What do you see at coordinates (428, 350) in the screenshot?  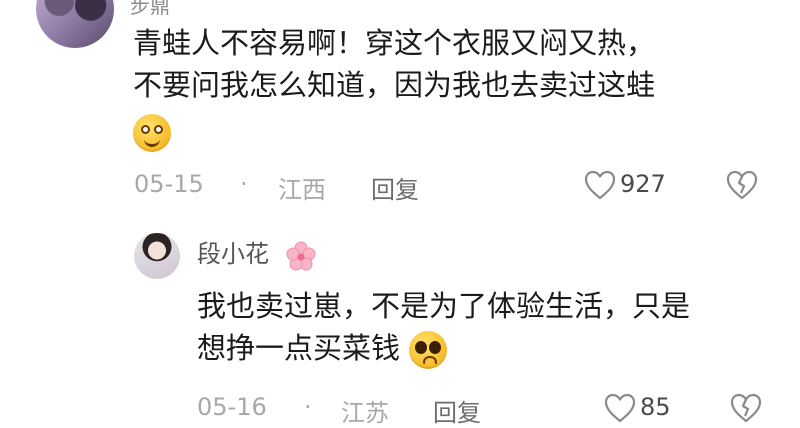 I see `pleading-face-emoji` at bounding box center [428, 350].